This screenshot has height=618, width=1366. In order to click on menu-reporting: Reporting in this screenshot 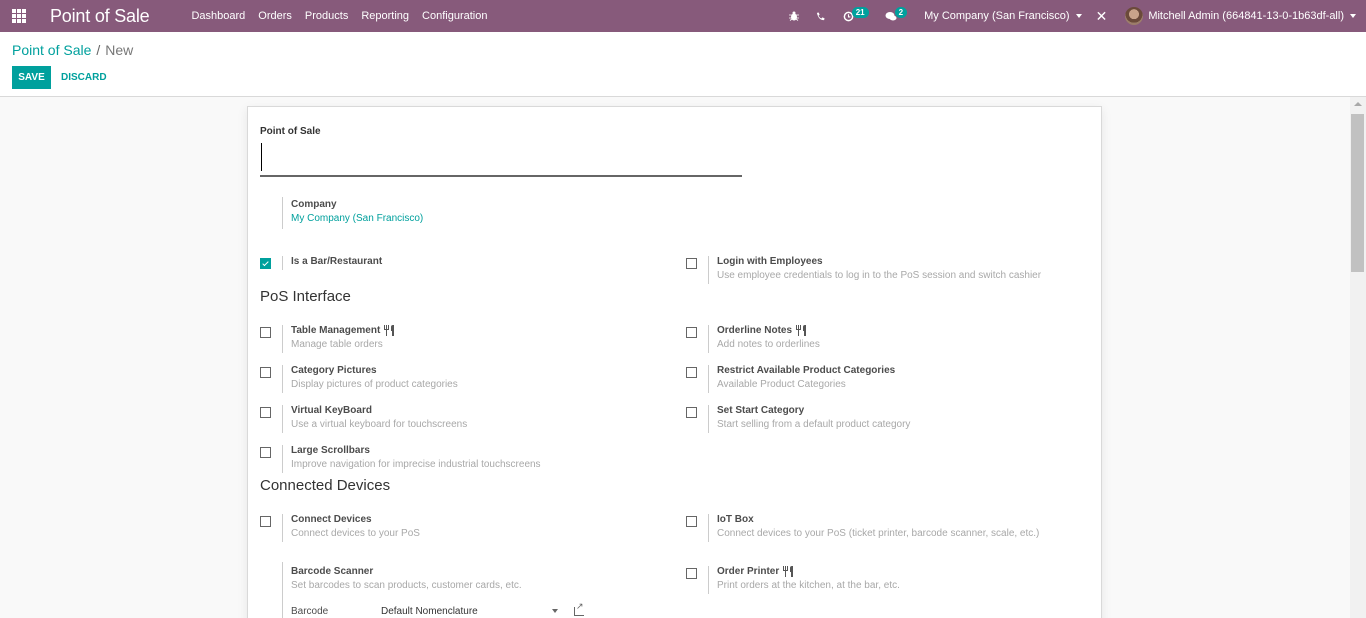, I will do `click(385, 16)`.